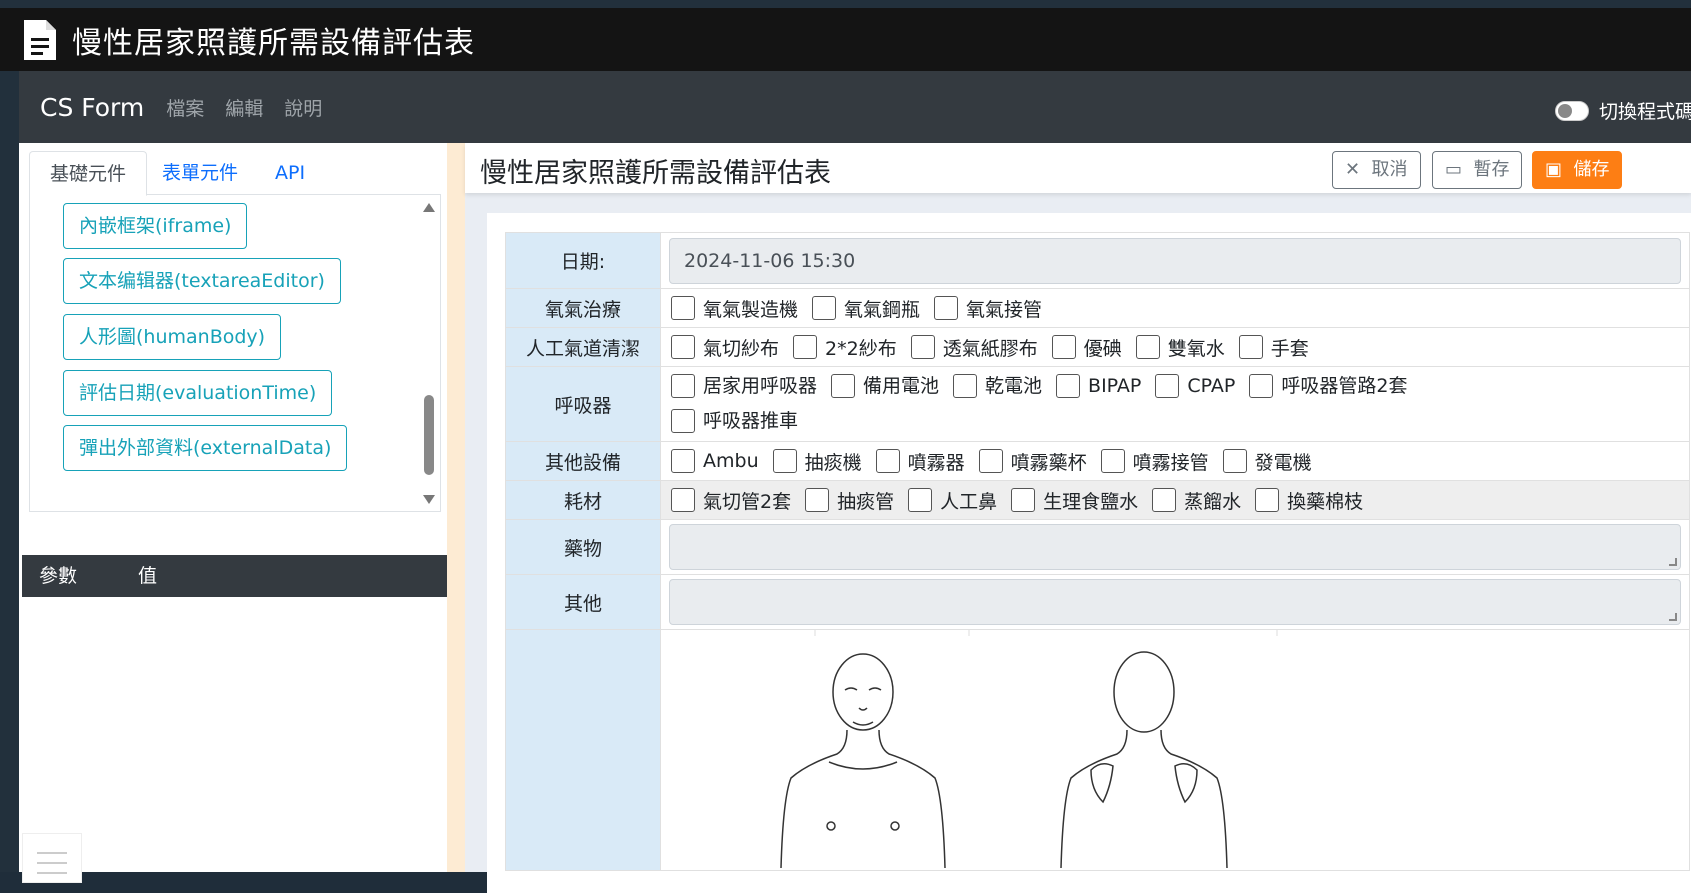  I want to click on checkbox-option: CPAP, so click(1195, 386).